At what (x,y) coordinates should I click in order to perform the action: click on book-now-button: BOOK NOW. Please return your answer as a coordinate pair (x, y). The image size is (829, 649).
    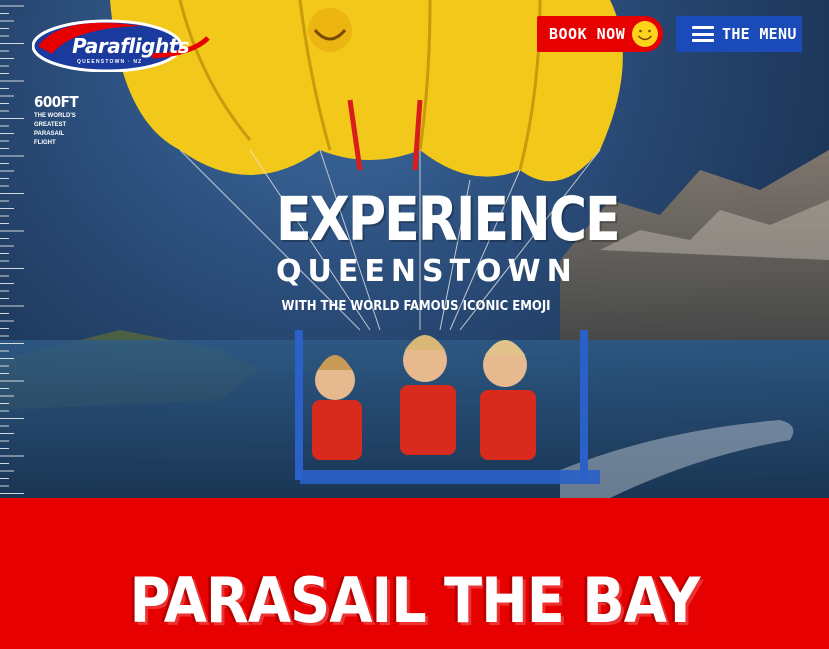
    Looking at the image, I should click on (600, 34).